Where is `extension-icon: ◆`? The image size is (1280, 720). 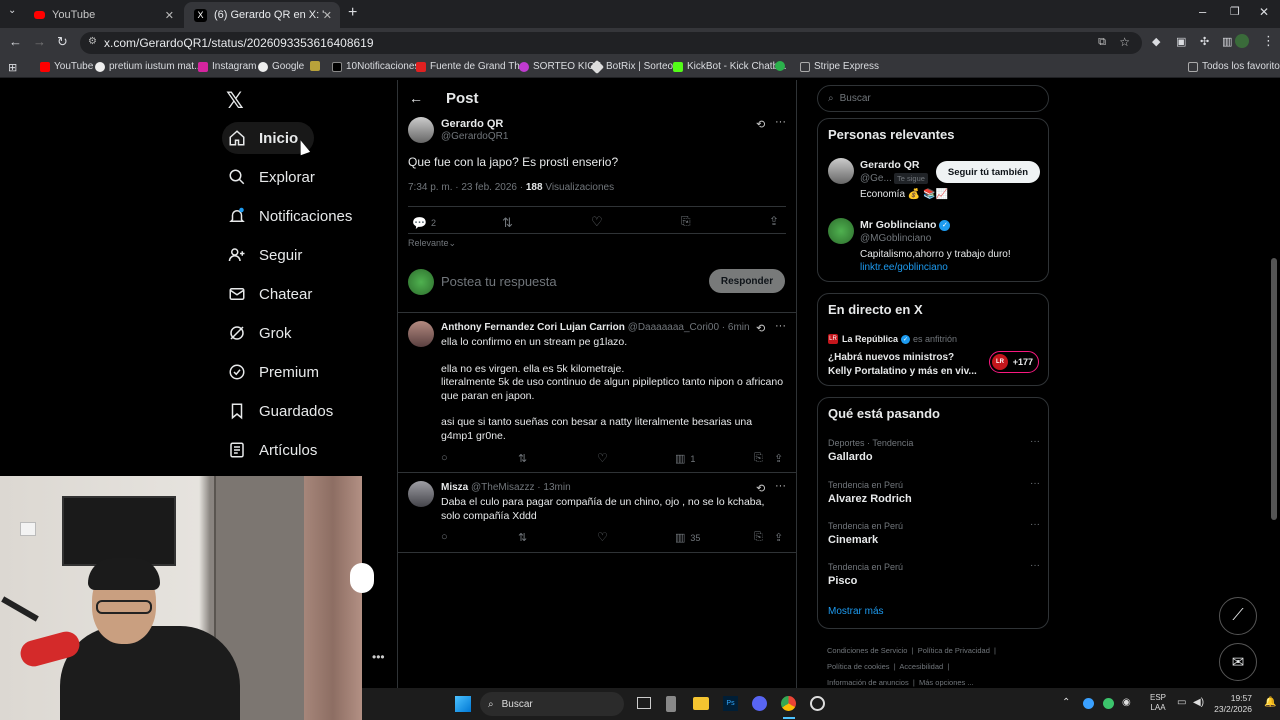
extension-icon: ◆ is located at coordinates (1156, 41).